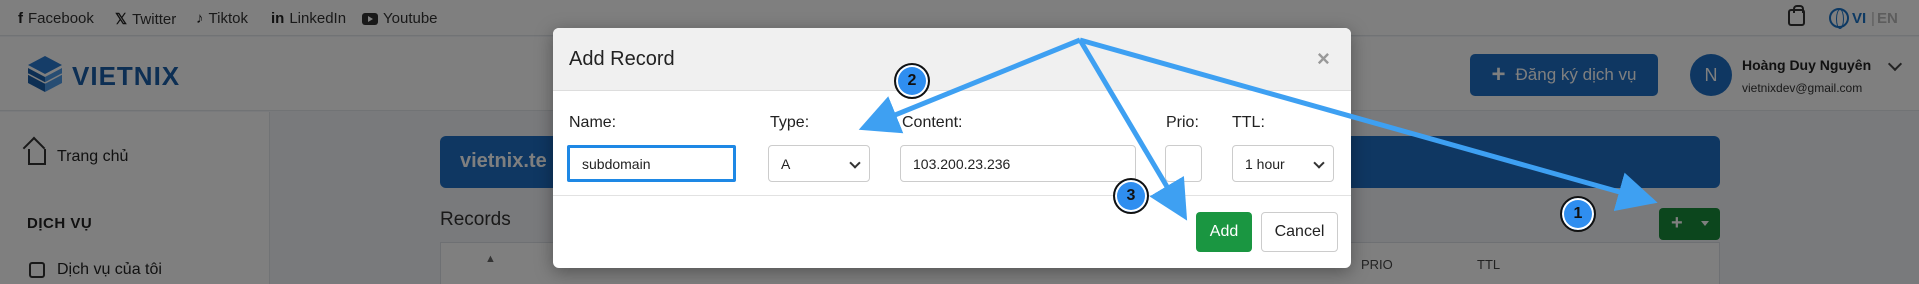  Describe the element at coordinates (1578, 214) in the screenshot. I see `step-badge-1: 1` at that location.